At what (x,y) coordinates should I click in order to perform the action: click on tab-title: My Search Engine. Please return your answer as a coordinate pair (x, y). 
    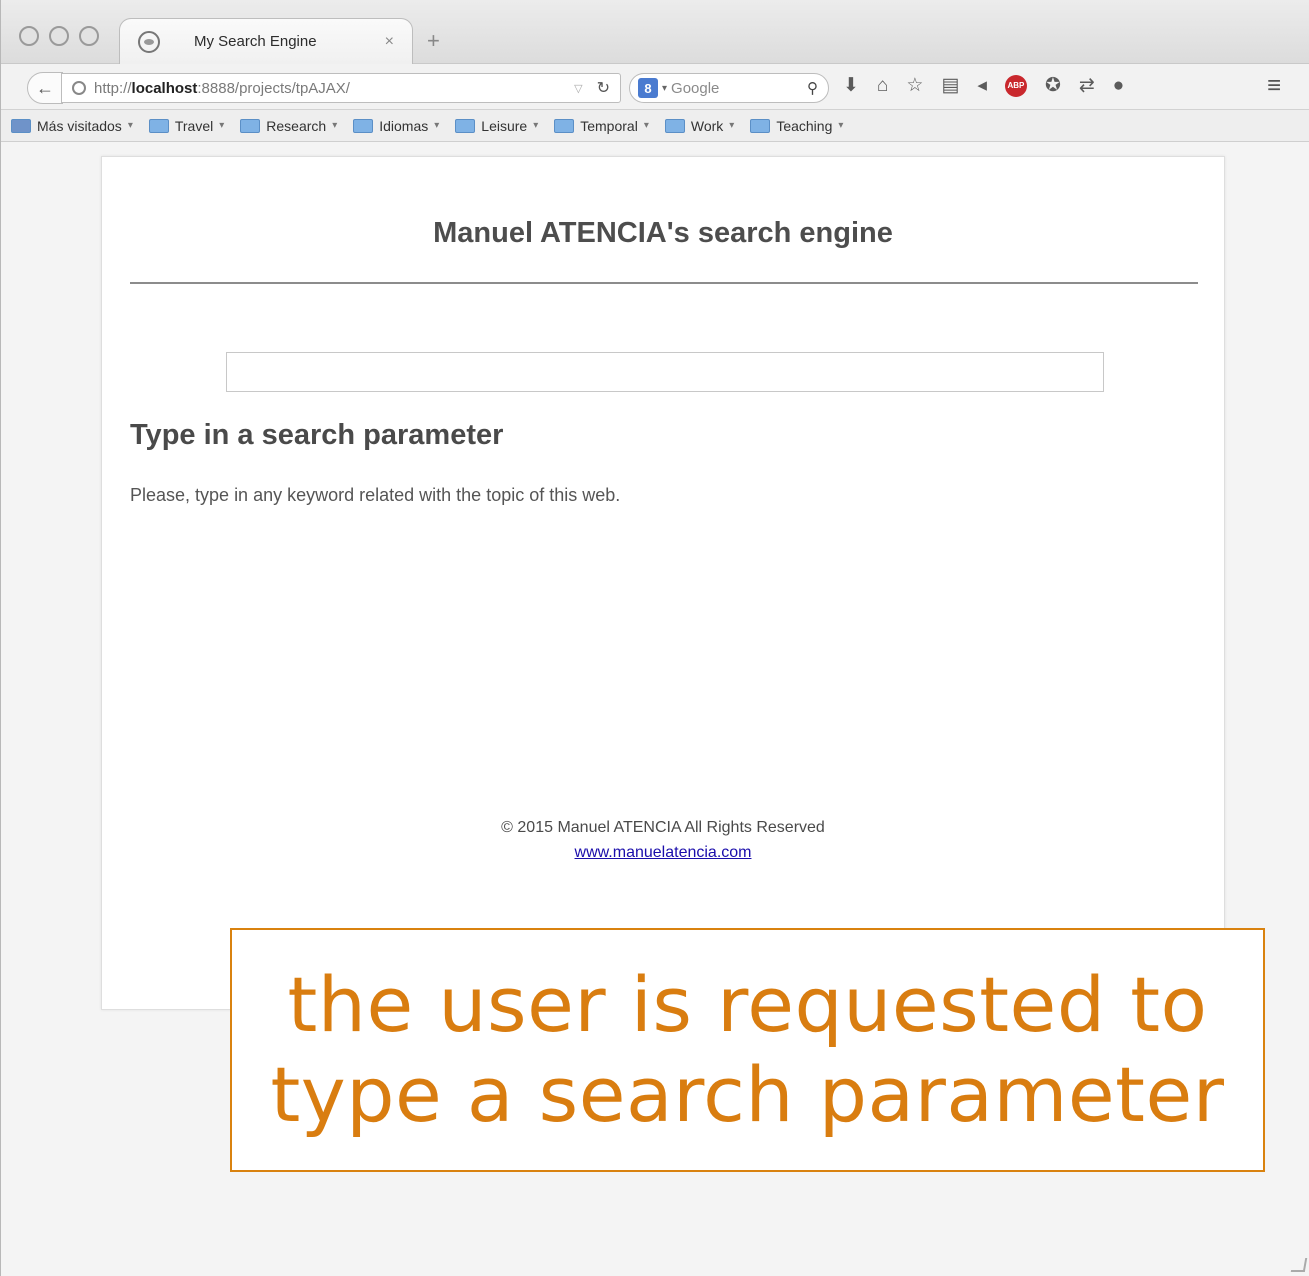
    Looking at the image, I should click on (255, 41).